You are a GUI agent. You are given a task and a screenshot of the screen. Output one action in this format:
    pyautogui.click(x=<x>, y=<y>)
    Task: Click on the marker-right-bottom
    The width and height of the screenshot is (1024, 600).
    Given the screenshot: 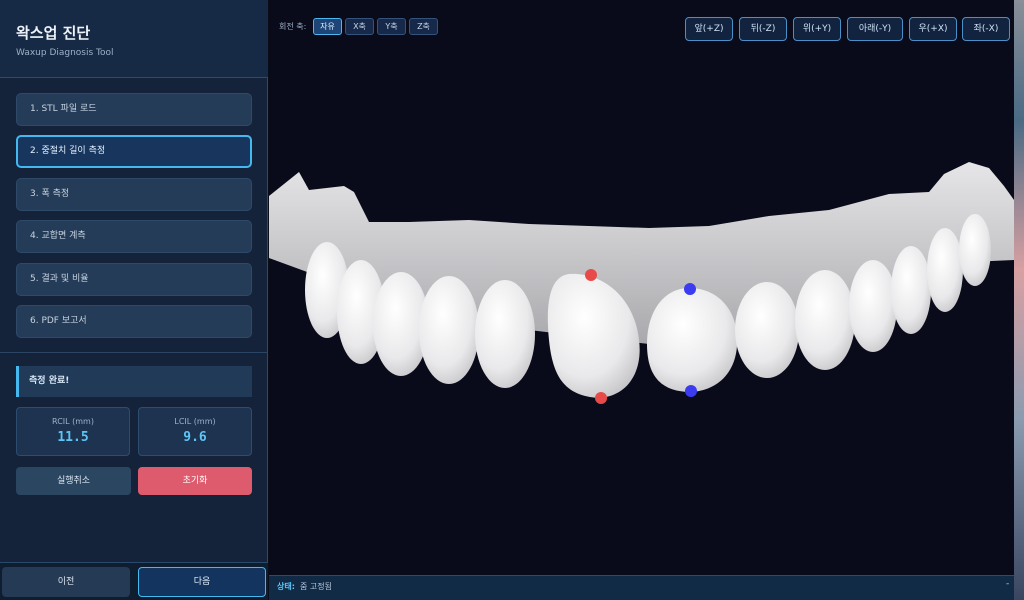 What is the action you would take?
    pyautogui.click(x=601, y=398)
    